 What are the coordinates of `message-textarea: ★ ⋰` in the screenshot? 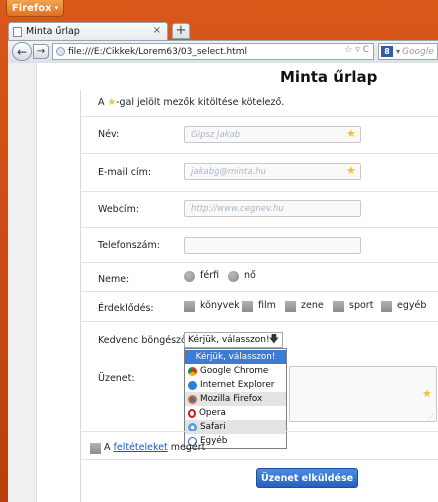 It's located at (363, 394).